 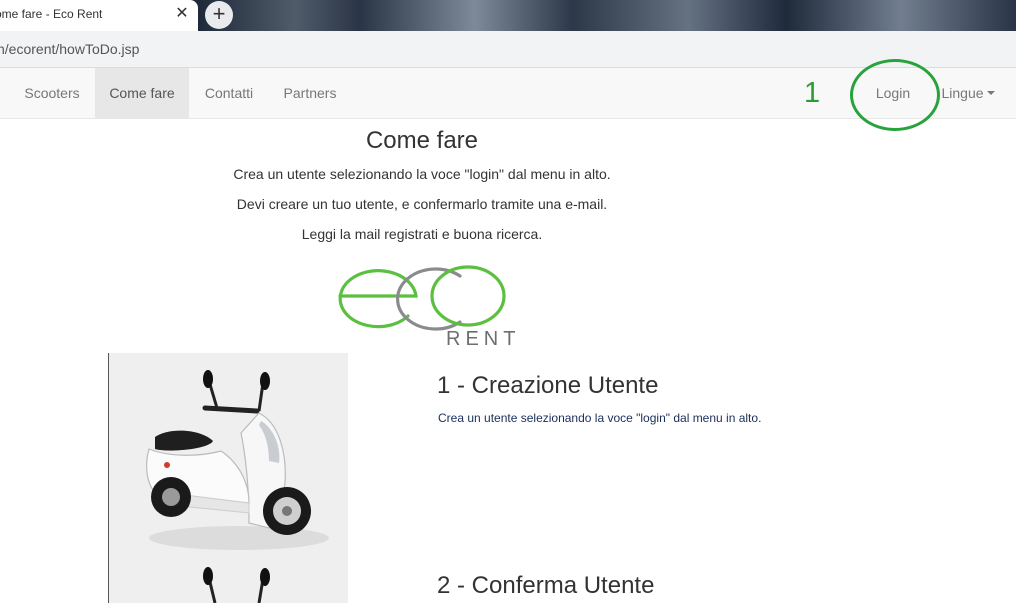 What do you see at coordinates (812, 93) in the screenshot?
I see `annotation-step-number: 1` at bounding box center [812, 93].